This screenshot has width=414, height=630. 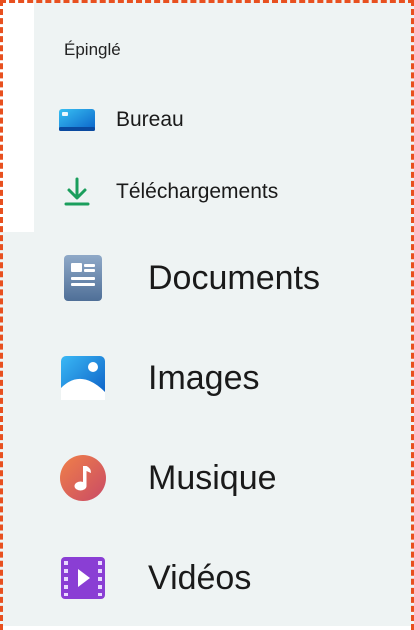 I want to click on sidebar-item-music: Musique, so click(x=222, y=478).